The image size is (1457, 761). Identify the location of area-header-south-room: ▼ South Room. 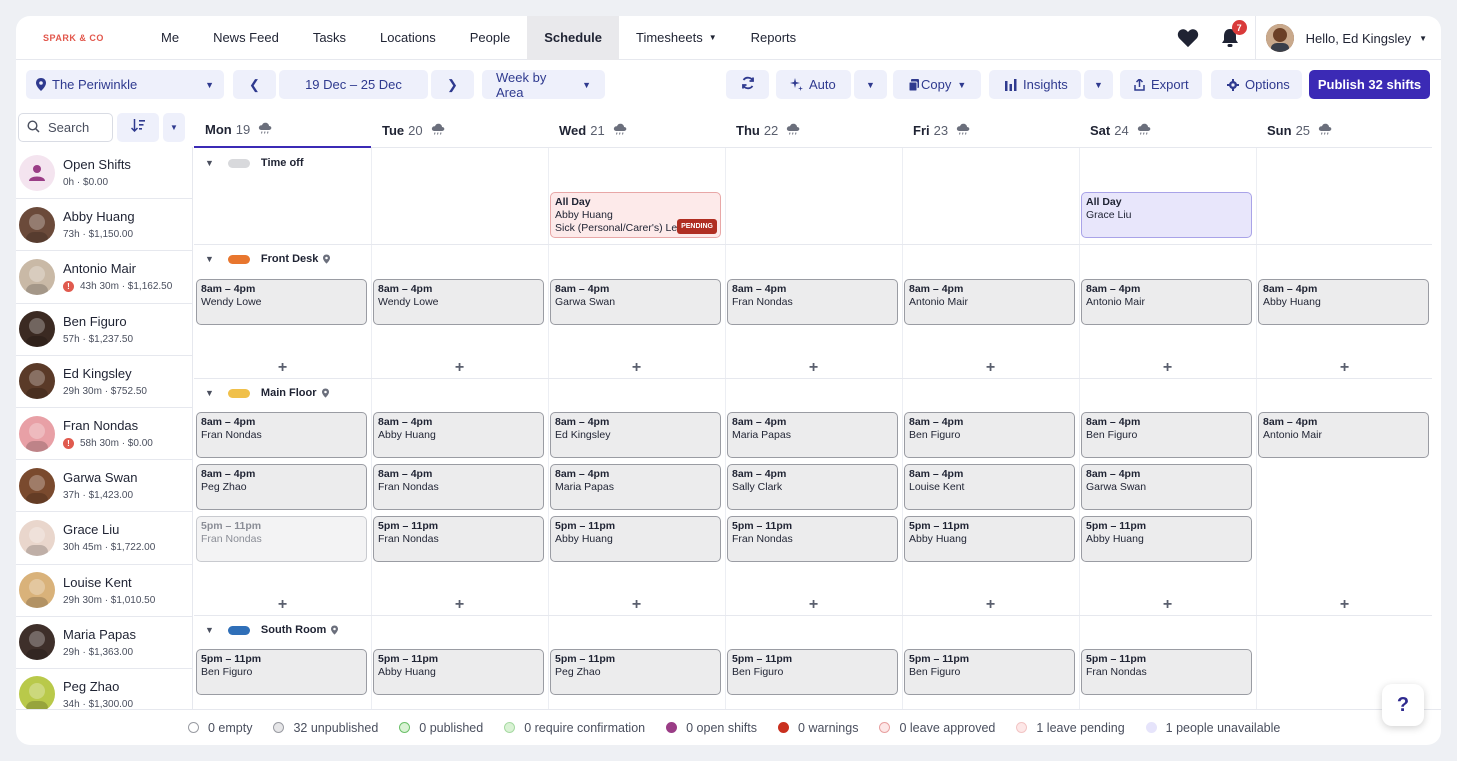
(266, 630).